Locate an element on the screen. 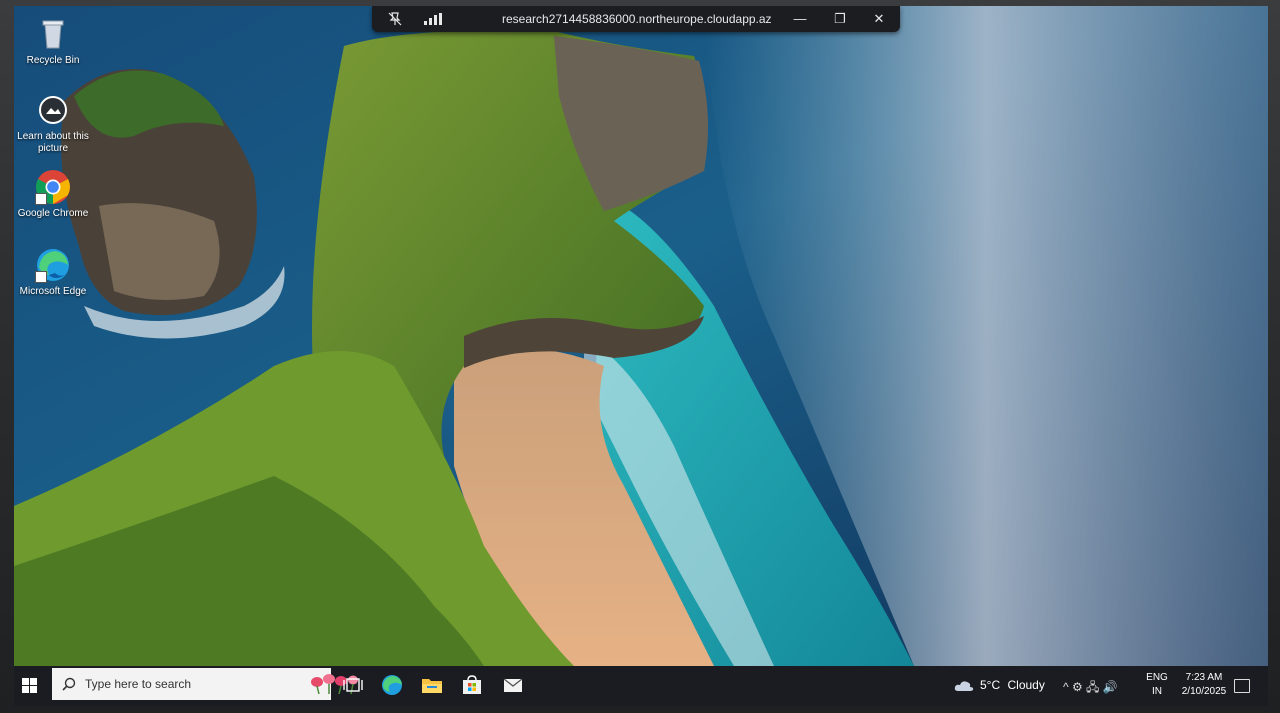 The width and height of the screenshot is (1280, 713). desktop-icon-label: Recycle Bin is located at coordinates (53, 60).